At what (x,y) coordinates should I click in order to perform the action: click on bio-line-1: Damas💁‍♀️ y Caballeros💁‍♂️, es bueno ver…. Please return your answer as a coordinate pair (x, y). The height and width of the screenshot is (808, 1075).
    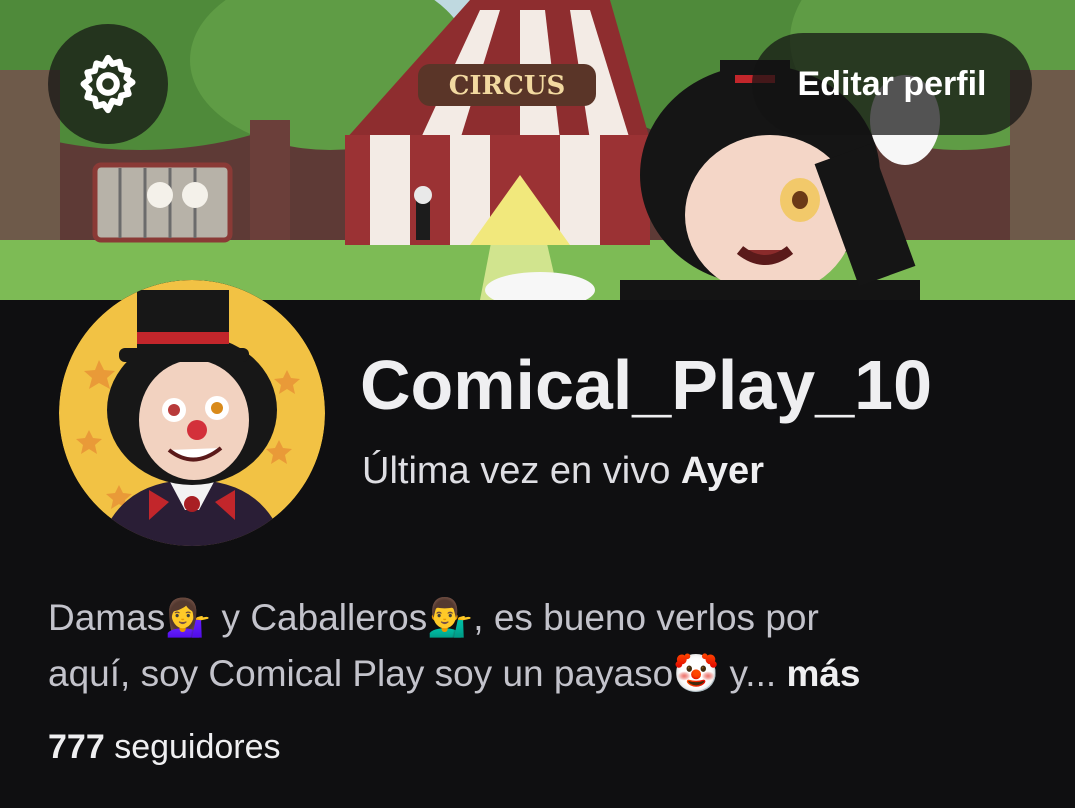
    Looking at the image, I should click on (433, 617).